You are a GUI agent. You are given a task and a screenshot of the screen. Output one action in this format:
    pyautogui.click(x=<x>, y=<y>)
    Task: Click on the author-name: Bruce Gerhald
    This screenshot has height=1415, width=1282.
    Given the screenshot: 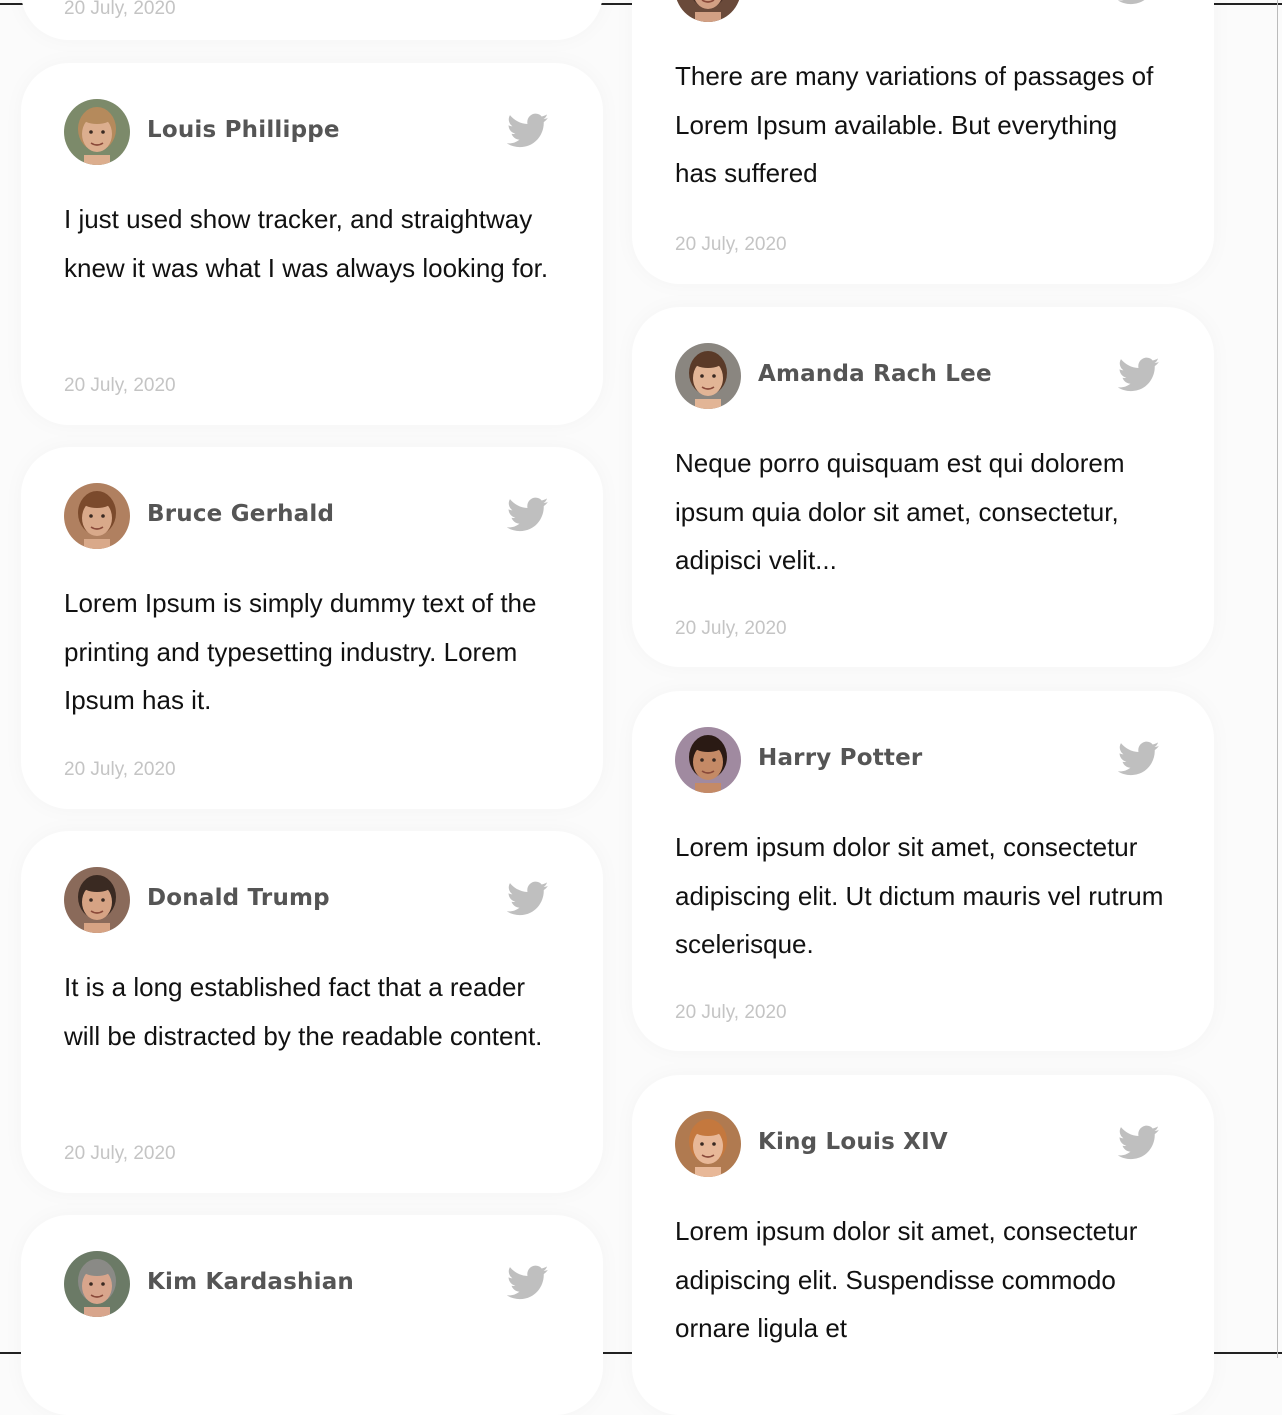 What is the action you would take?
    pyautogui.click(x=240, y=514)
    